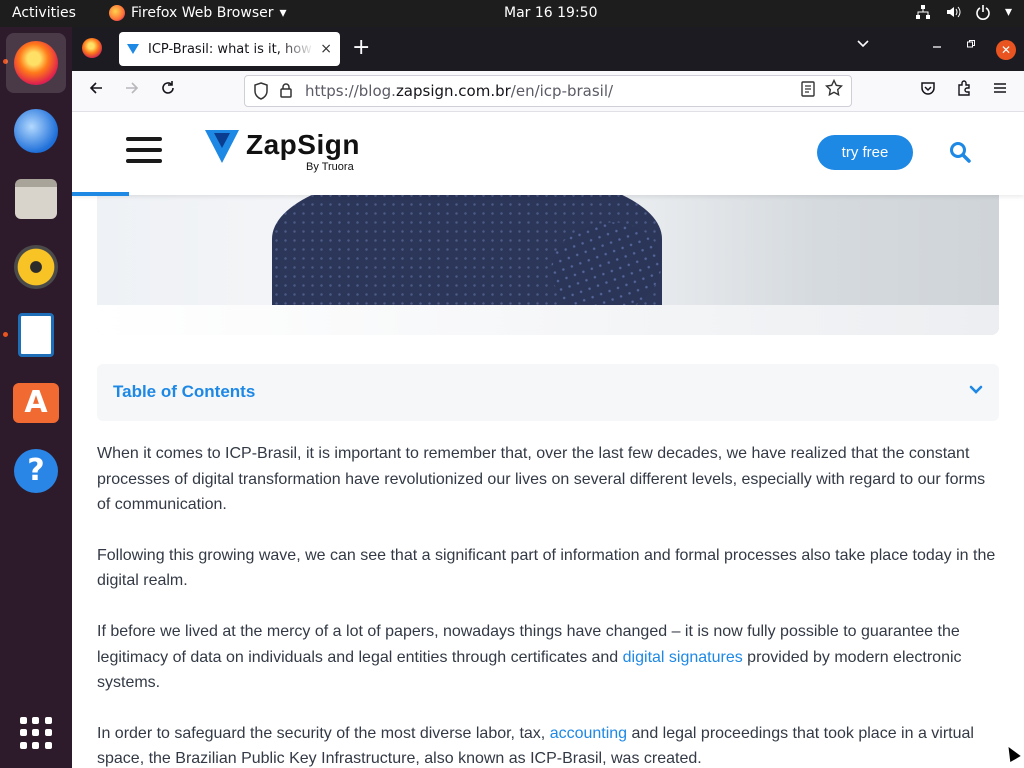 The height and width of the screenshot is (768, 1024). I want to click on back-icon, so click(96, 88).